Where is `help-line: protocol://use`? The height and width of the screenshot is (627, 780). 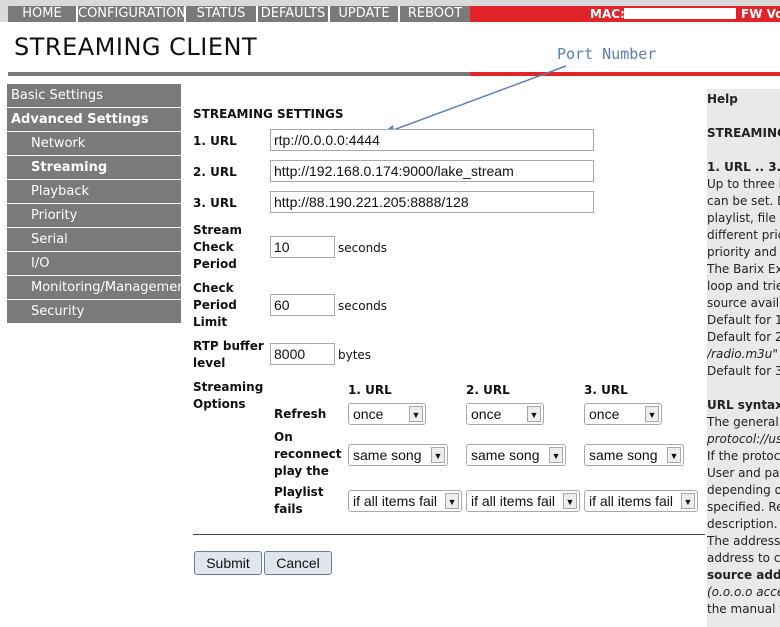 help-line: protocol://use is located at coordinates (743, 439).